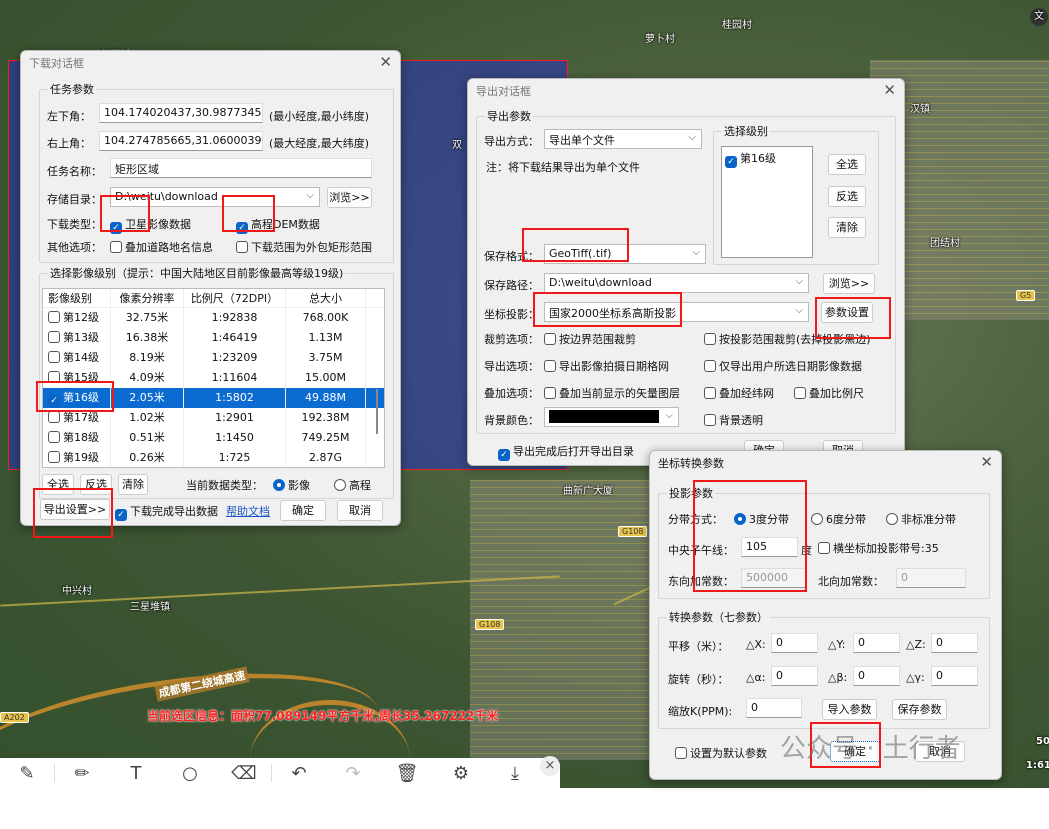 The image size is (1049, 829). Describe the element at coordinates (1039, 17) in the screenshot. I see `translate-icon: 文` at that location.